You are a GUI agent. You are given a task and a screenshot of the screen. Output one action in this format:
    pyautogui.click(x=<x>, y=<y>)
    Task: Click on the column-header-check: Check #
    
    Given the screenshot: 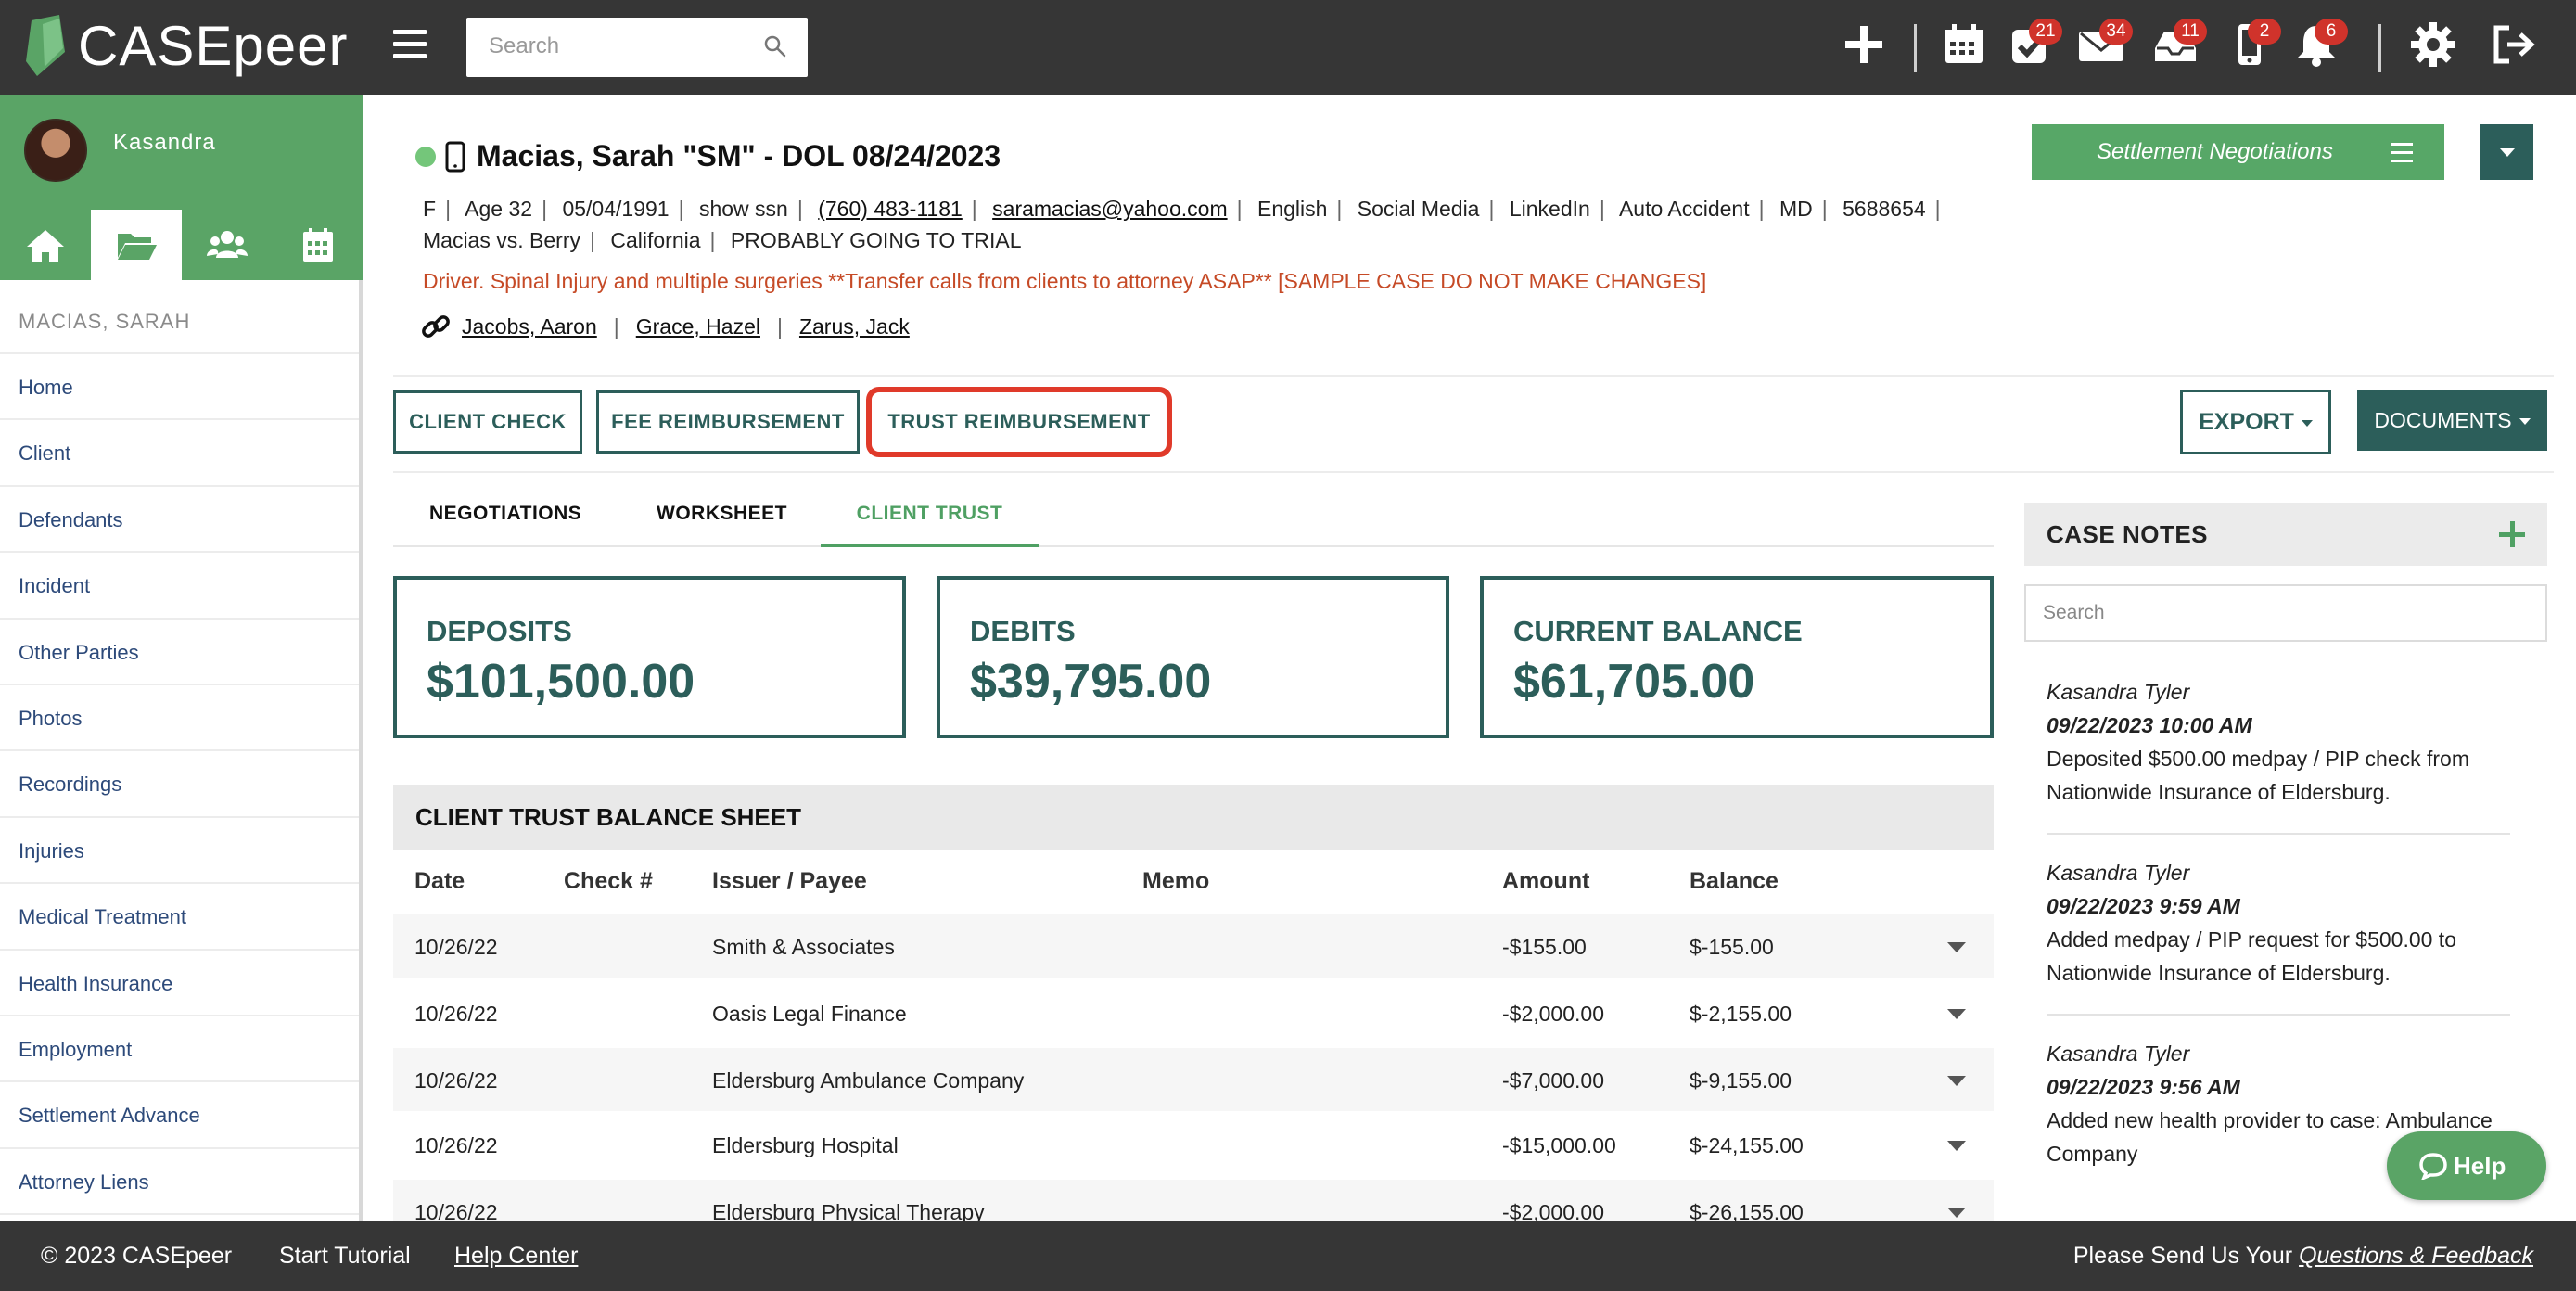 What is the action you would take?
    pyautogui.click(x=608, y=881)
    